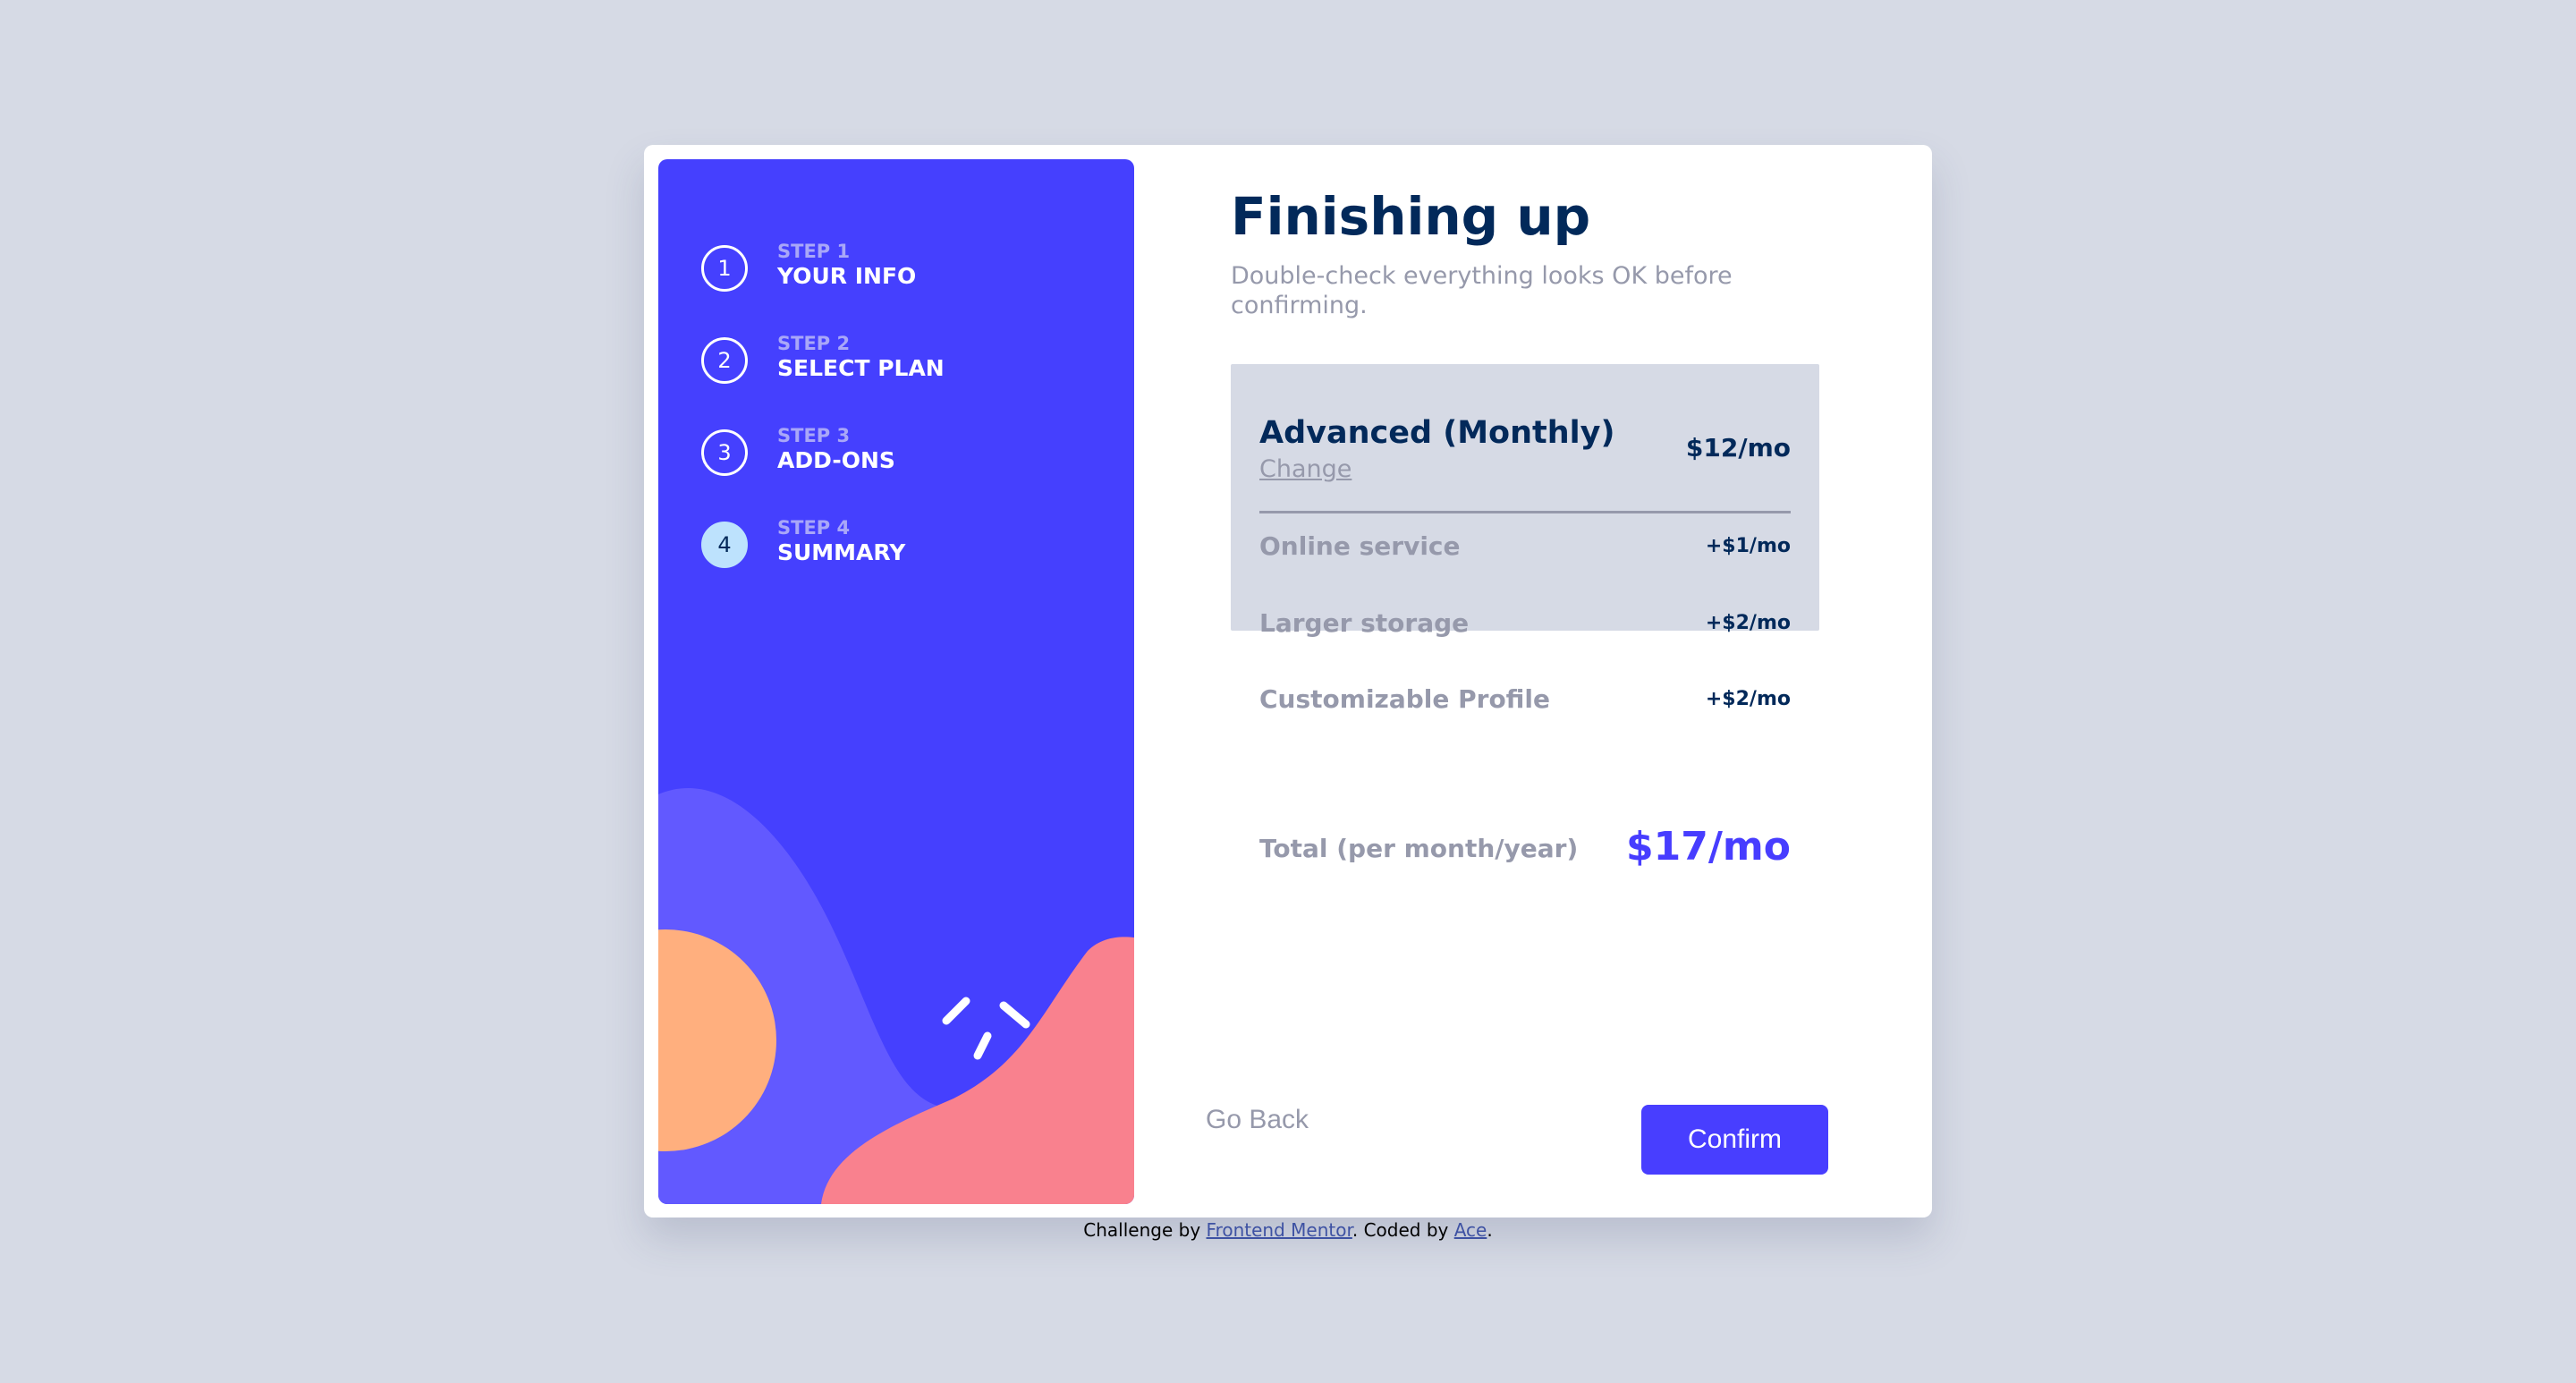 This screenshot has height=1383, width=2576. Describe the element at coordinates (724, 545) in the screenshot. I see `step-number-badge-active: 4` at that location.